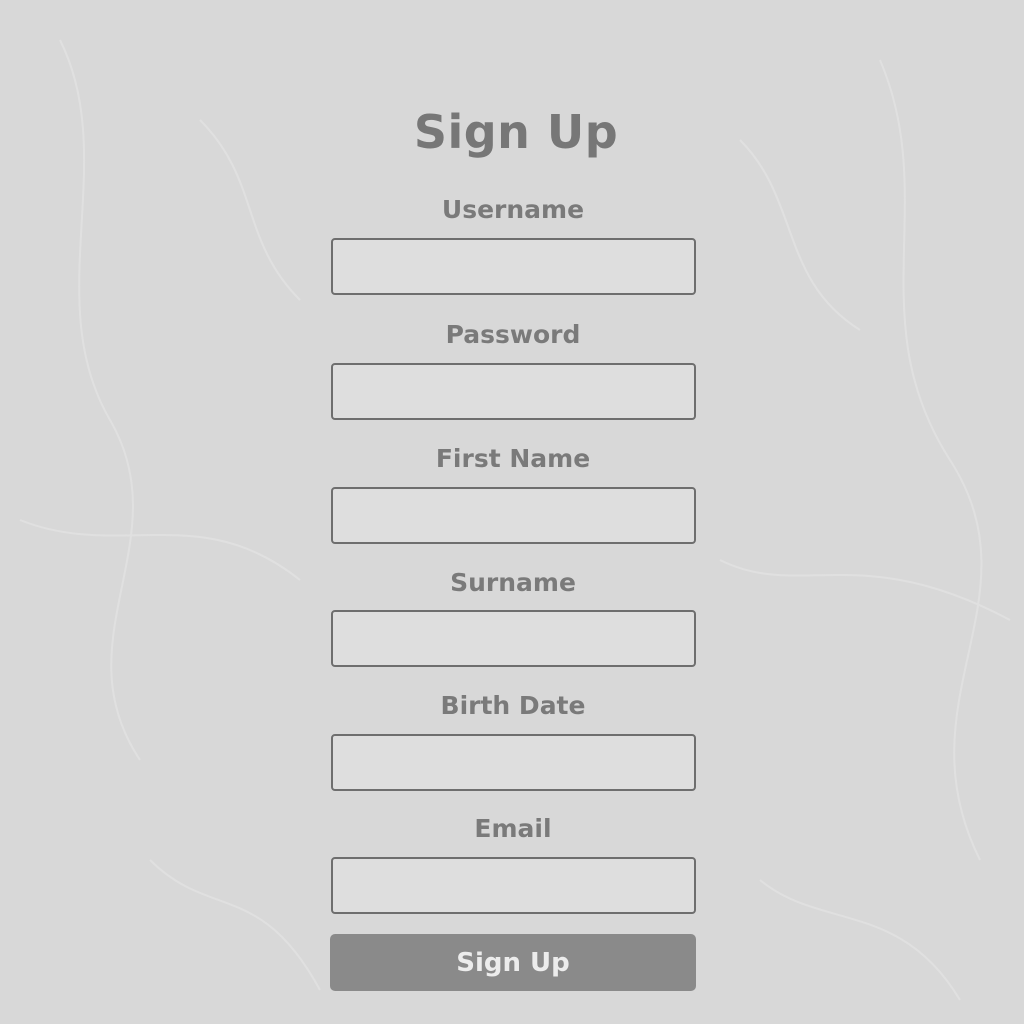  What do you see at coordinates (513, 515) in the screenshot?
I see `first-name-input` at bounding box center [513, 515].